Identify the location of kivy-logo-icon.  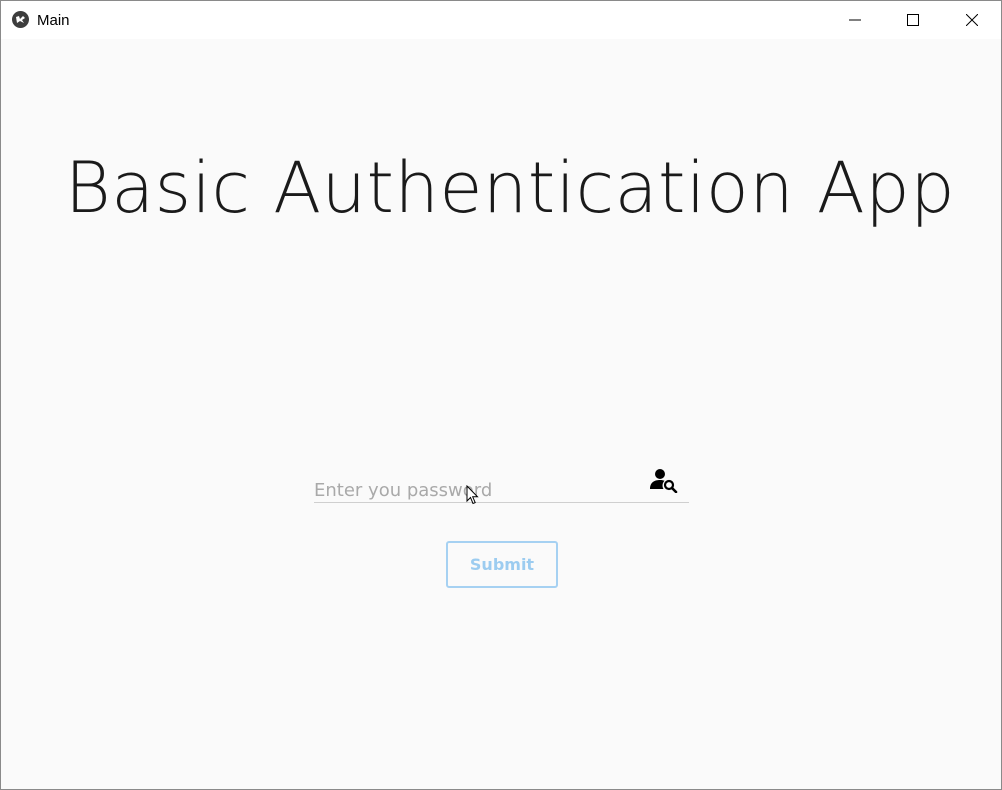
(20, 19).